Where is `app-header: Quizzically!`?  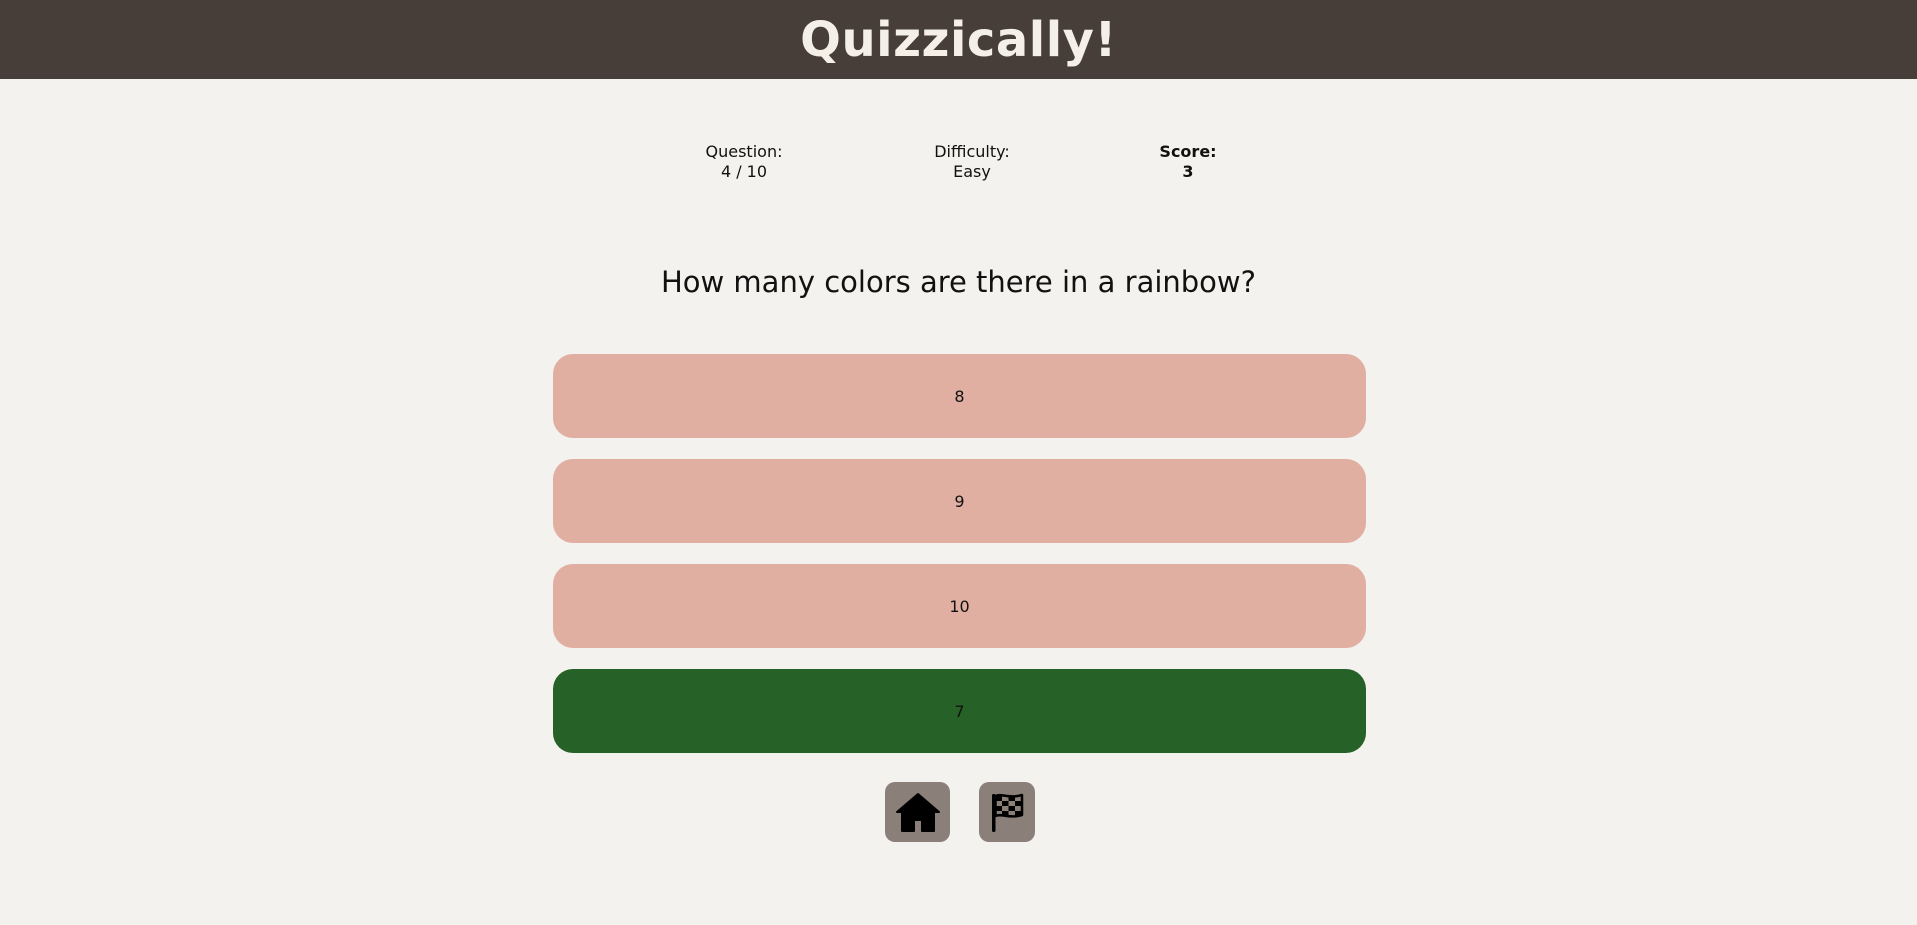 app-header: Quizzically! is located at coordinates (958, 39).